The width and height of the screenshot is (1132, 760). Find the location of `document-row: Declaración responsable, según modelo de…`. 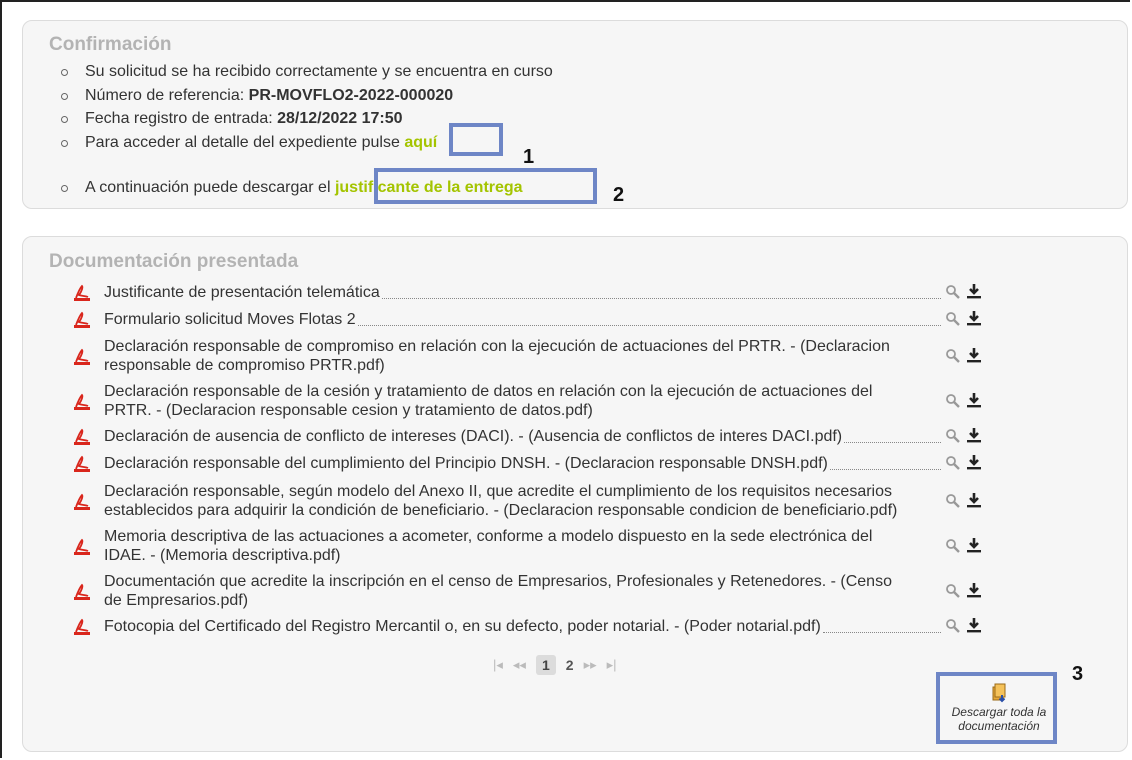

document-row: Declaración responsable, según modelo de… is located at coordinates (527, 502).